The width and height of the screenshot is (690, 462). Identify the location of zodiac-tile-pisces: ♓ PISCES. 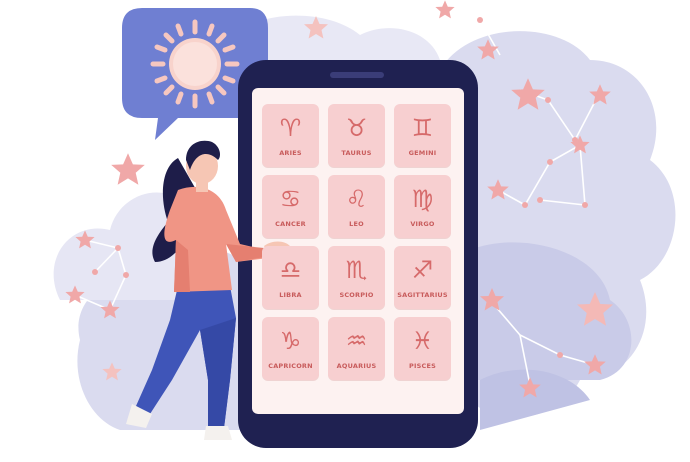
(422, 348).